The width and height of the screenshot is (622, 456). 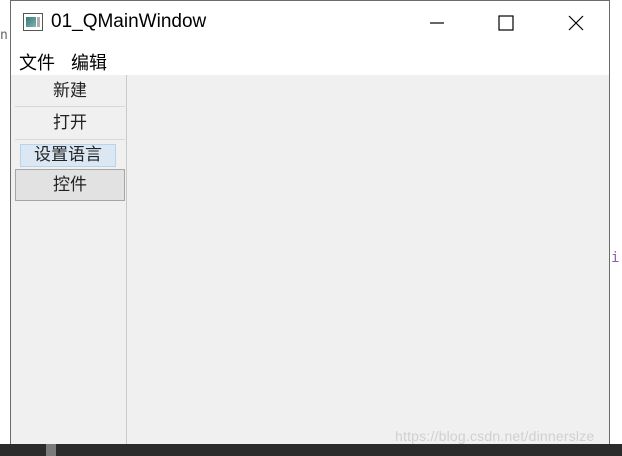 What do you see at coordinates (310, 60) in the screenshot?
I see `menu-bar: 文件 编辑` at bounding box center [310, 60].